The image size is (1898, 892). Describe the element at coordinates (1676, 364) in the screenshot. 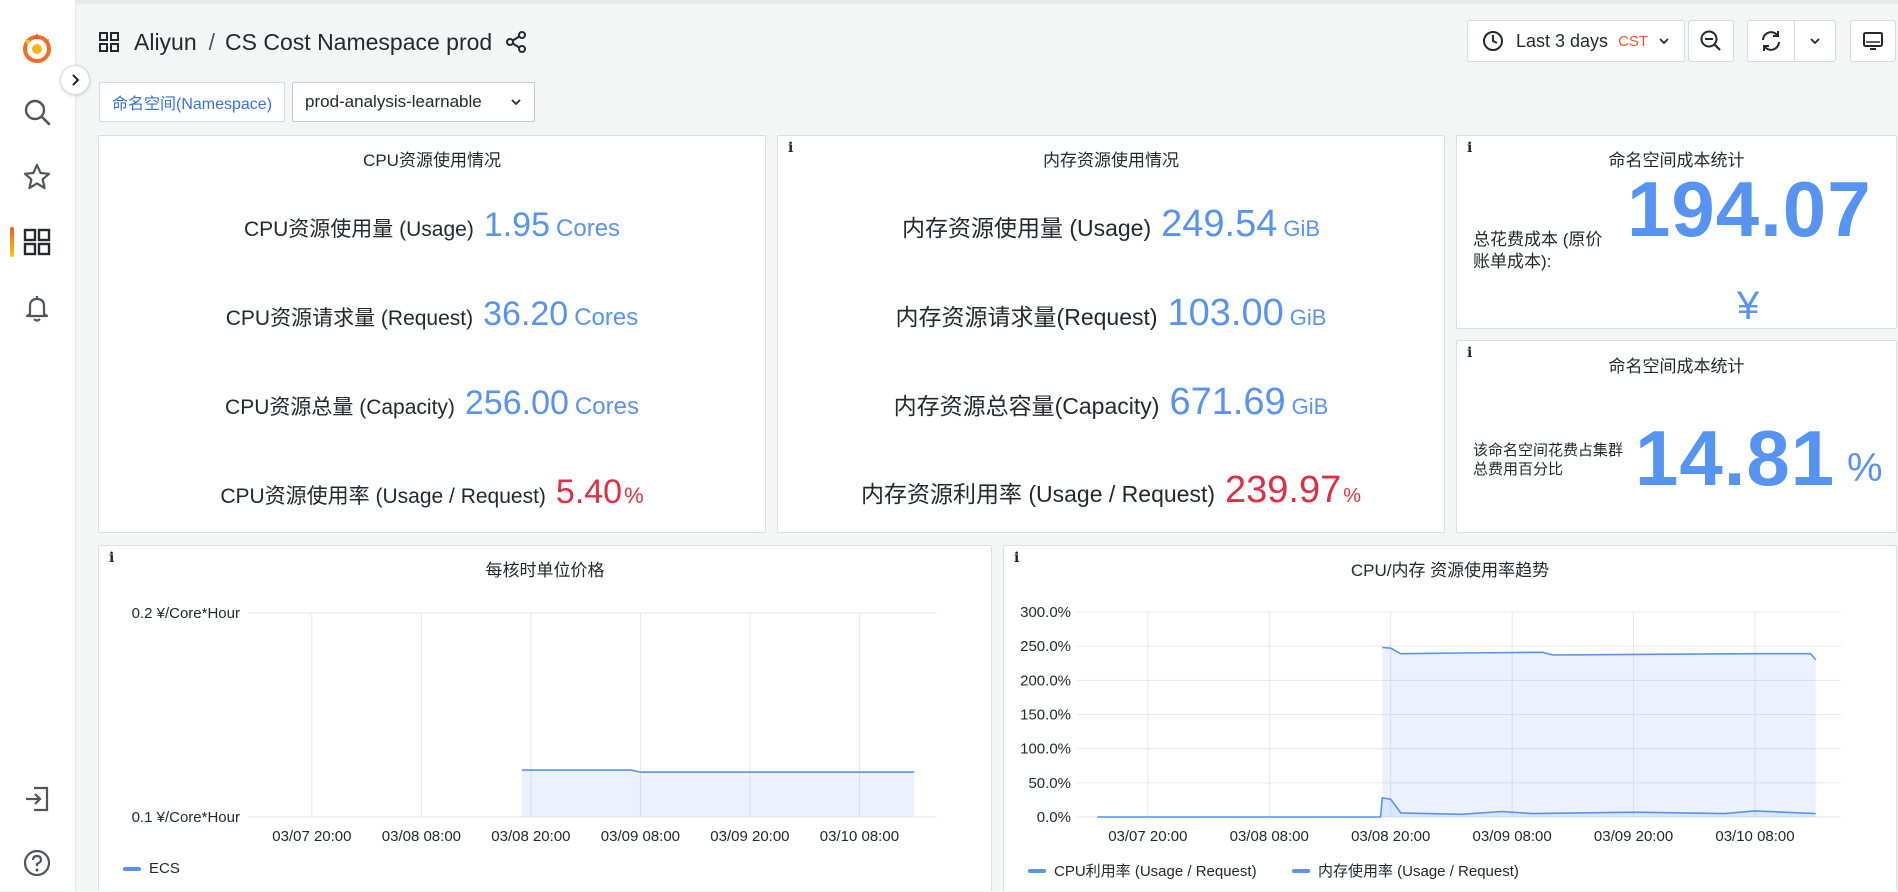

I see `panel-title: 命名空间成本统计` at that location.